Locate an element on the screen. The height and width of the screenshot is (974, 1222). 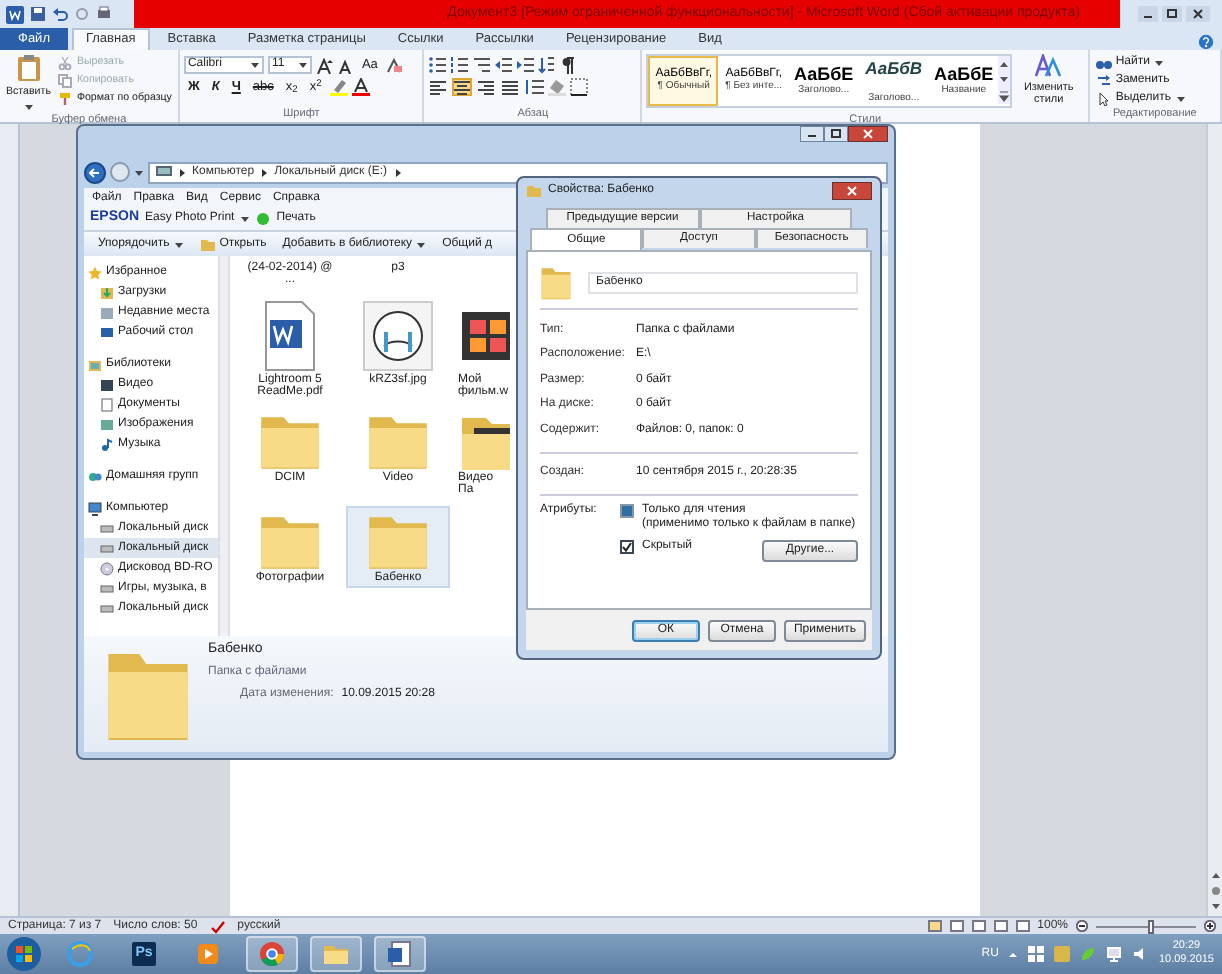
align-left-button is located at coordinates (438, 87).